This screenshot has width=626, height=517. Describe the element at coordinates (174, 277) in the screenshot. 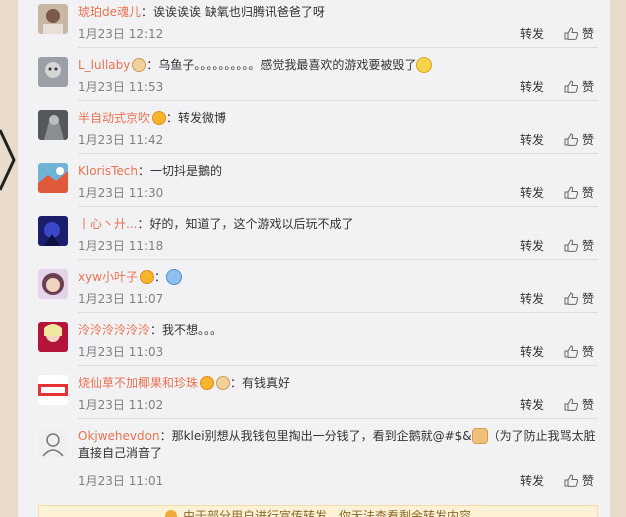

I see `doraemon-emoji-icon` at that location.